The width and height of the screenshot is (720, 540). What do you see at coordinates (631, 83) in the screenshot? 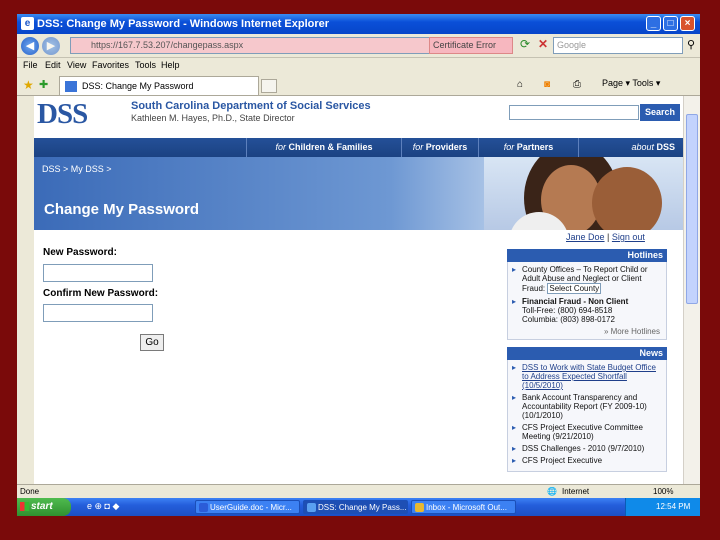
I see `command-bar: Page ▾ Tools ▾` at bounding box center [631, 83].